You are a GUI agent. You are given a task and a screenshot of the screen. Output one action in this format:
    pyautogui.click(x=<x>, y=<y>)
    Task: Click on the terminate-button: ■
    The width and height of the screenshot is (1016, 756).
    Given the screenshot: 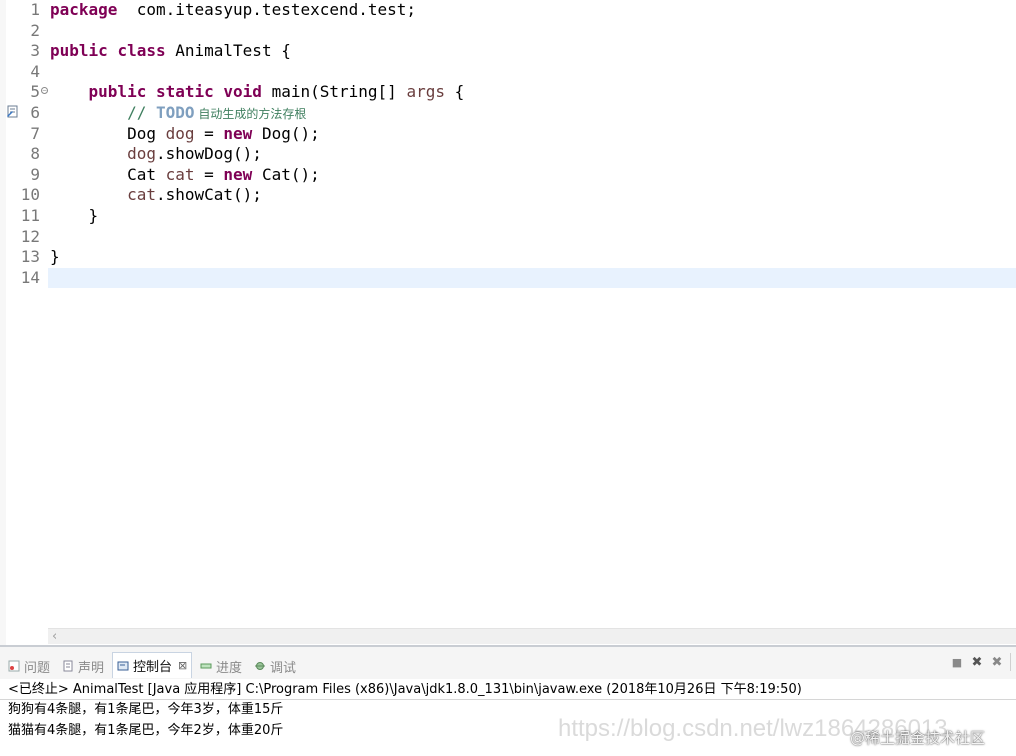 What is the action you would take?
    pyautogui.click(x=957, y=662)
    